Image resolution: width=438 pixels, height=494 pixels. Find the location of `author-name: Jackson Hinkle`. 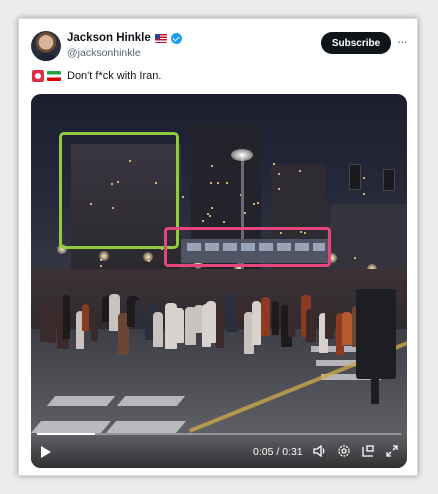

author-name: Jackson Hinkle is located at coordinates (109, 38).